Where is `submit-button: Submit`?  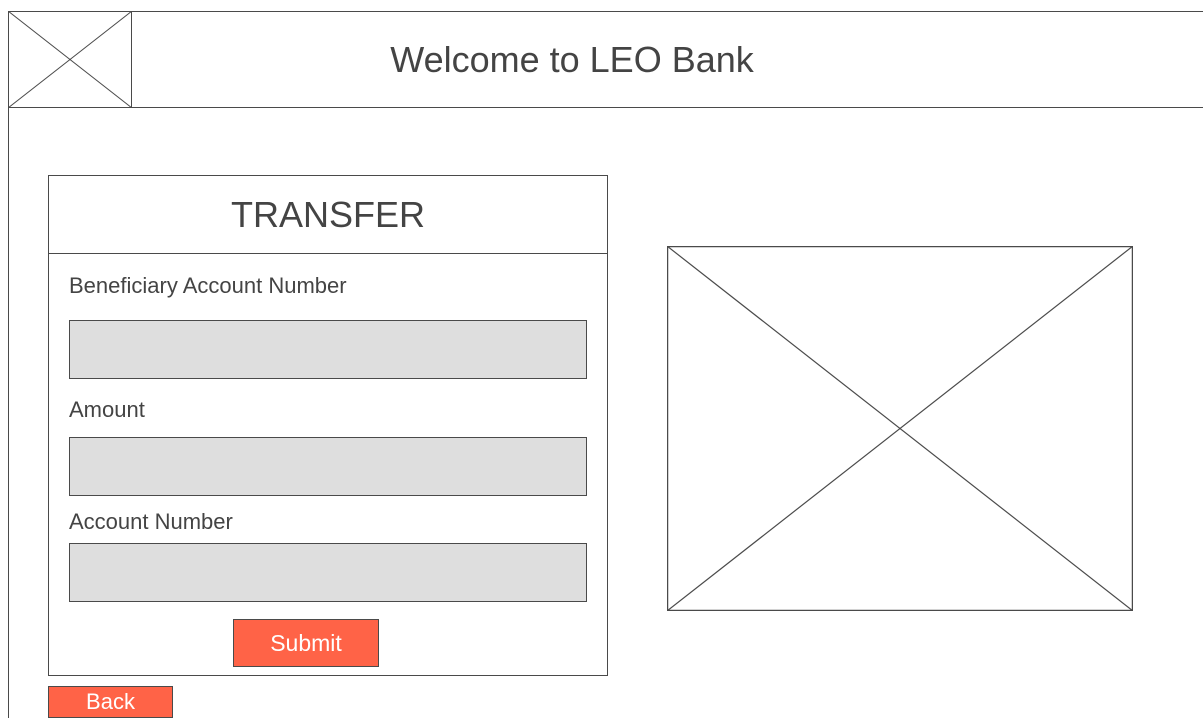
submit-button: Submit is located at coordinates (306, 643).